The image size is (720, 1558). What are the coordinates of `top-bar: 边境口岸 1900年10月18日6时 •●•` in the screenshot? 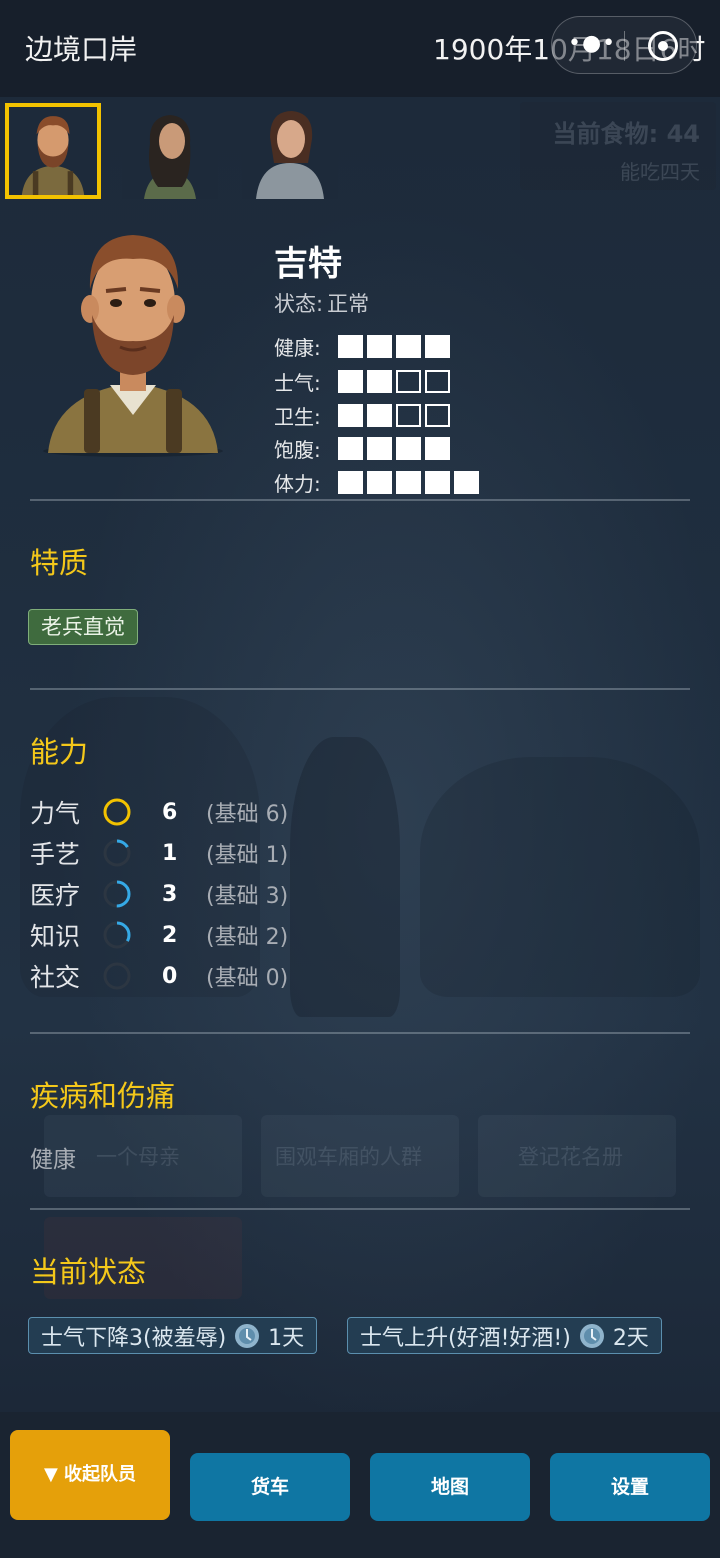 It's located at (360, 48).